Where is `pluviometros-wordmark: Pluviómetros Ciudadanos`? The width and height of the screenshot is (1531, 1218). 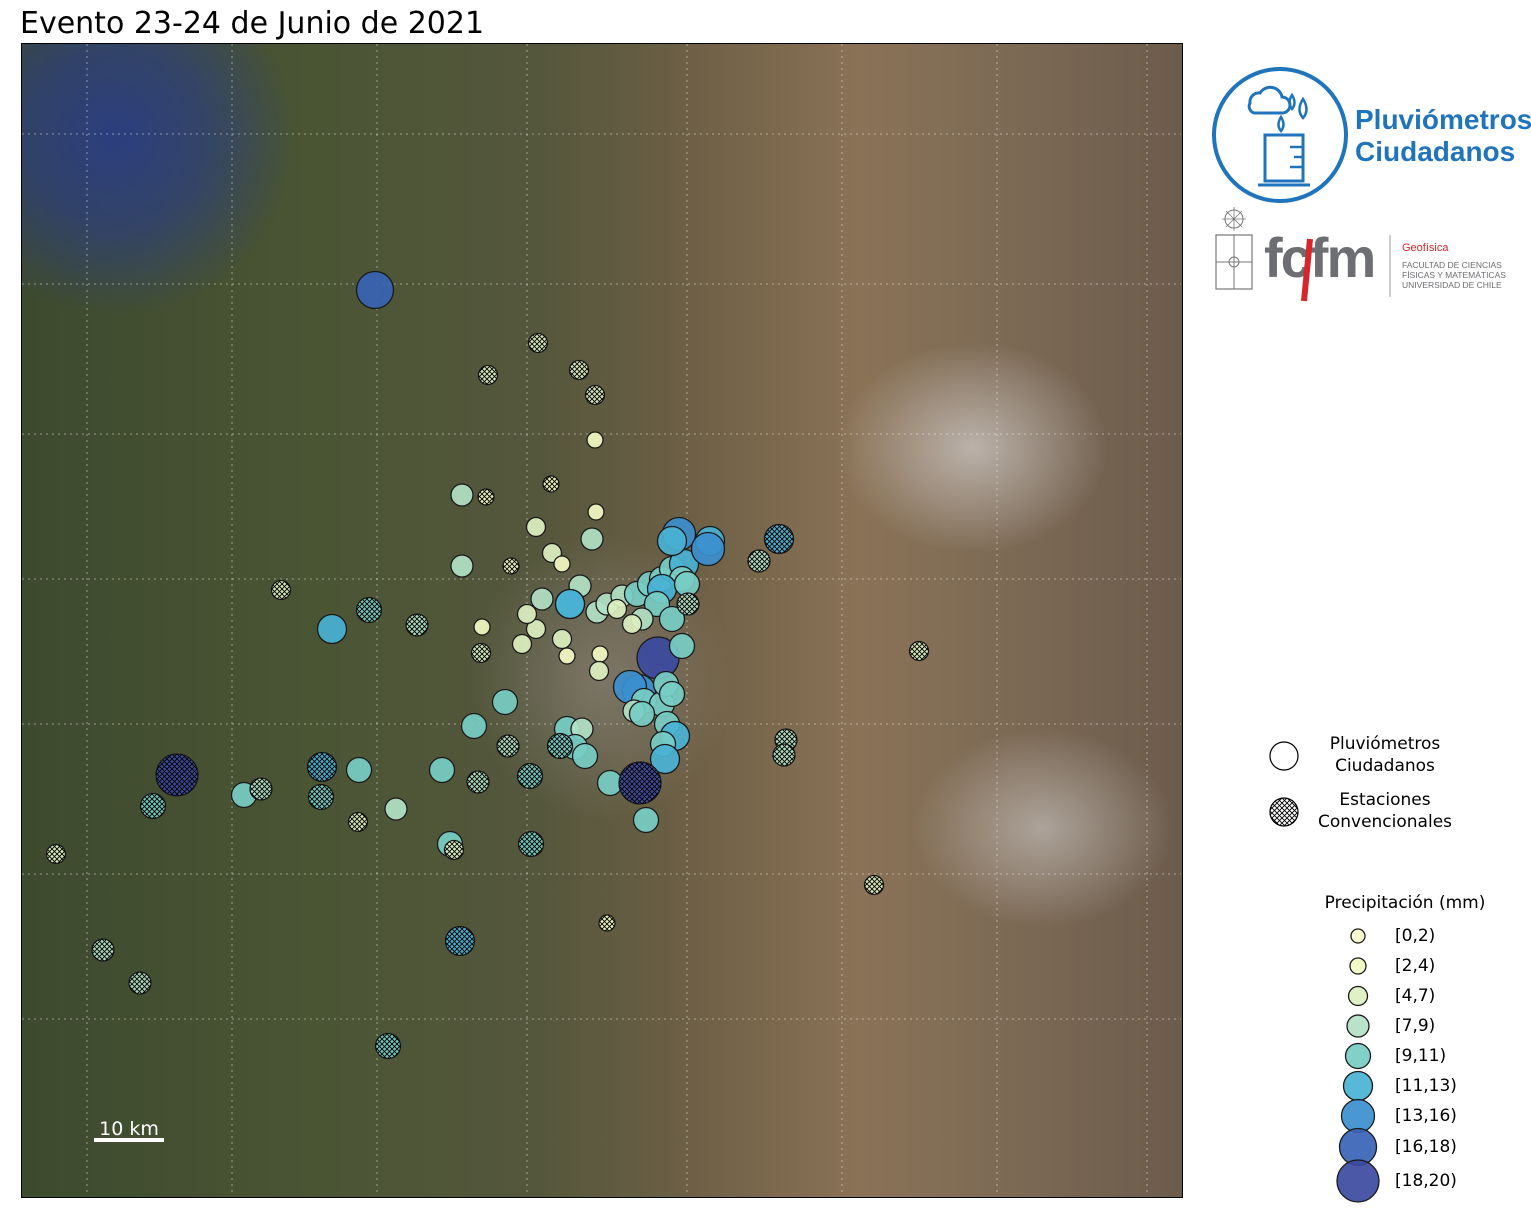 pluviometros-wordmark: Pluviómetros Ciudadanos is located at coordinates (1443, 136).